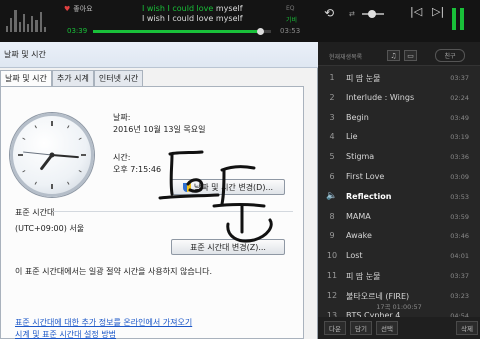  What do you see at coordinates (177, 31) in the screenshot?
I see `progress-fill` at bounding box center [177, 31].